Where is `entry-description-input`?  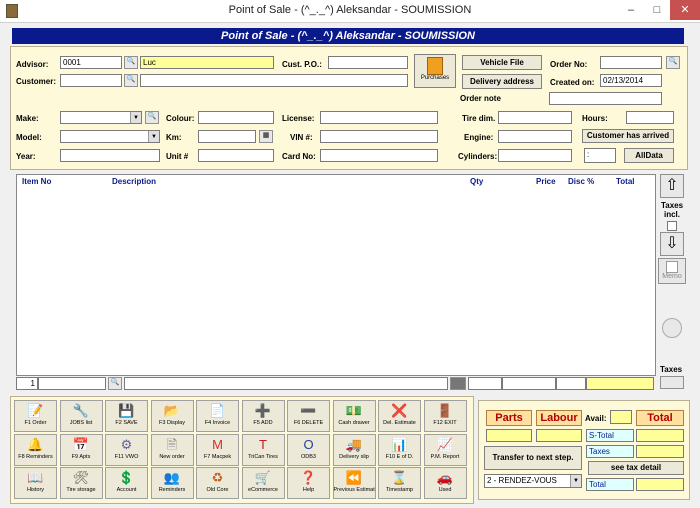 entry-description-input is located at coordinates (286, 383).